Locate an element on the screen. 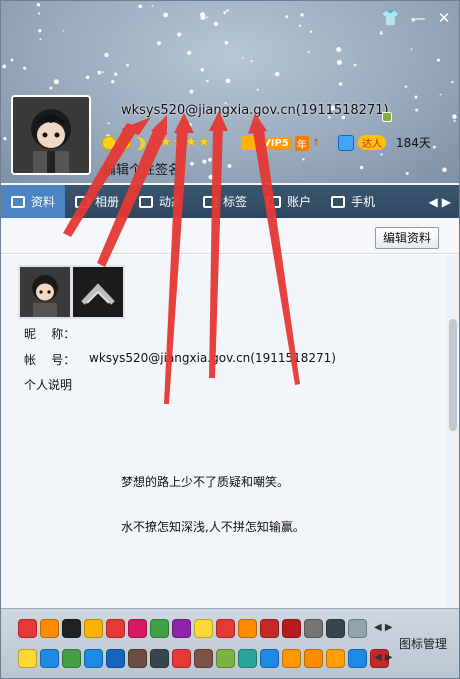 The height and width of the screenshot is (679, 460). app-icon-bar: ◀ ▶ ◀ ▶ 图标管理 is located at coordinates (230, 643).